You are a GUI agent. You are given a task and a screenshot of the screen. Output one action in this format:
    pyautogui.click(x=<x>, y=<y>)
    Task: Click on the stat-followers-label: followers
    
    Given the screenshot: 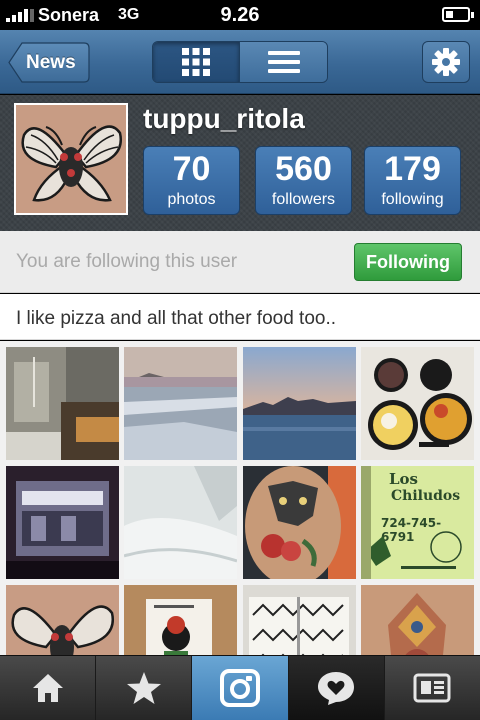 What is the action you would take?
    pyautogui.click(x=303, y=199)
    